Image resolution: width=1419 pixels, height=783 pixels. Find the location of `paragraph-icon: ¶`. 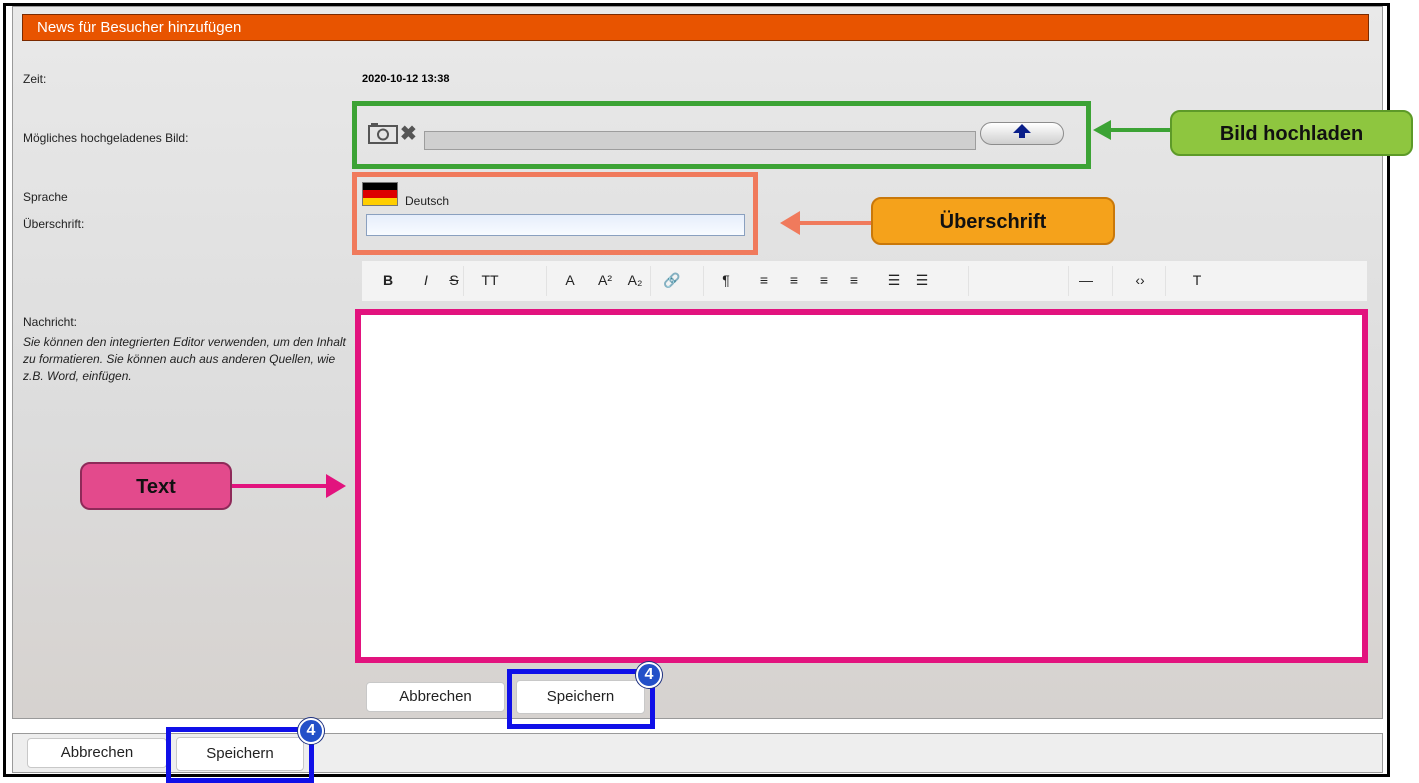

paragraph-icon: ¶ is located at coordinates (726, 280).